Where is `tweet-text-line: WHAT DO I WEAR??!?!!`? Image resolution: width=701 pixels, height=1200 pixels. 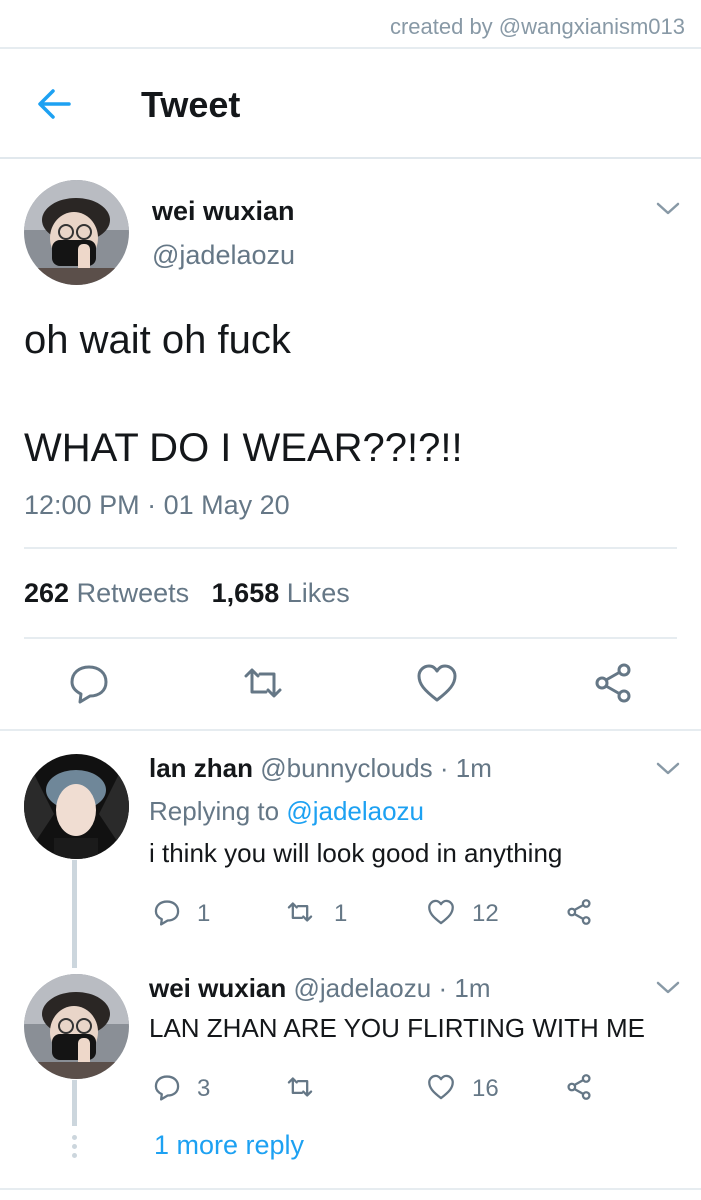
tweet-text-line: WHAT DO I WEAR??!?!! is located at coordinates (243, 448).